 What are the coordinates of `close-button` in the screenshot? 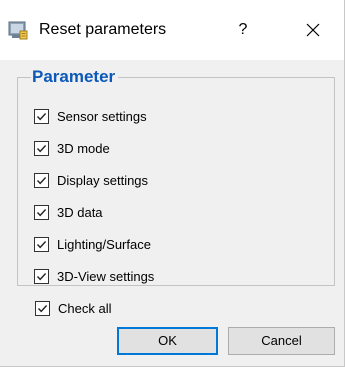 It's located at (313, 30).